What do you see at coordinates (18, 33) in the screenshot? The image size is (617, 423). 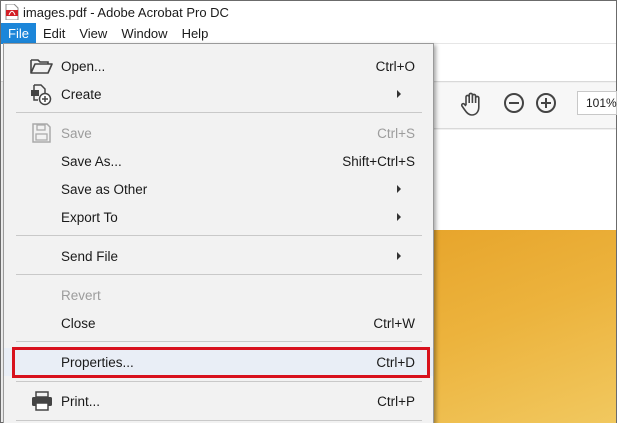 I see `menu-file: File` at bounding box center [18, 33].